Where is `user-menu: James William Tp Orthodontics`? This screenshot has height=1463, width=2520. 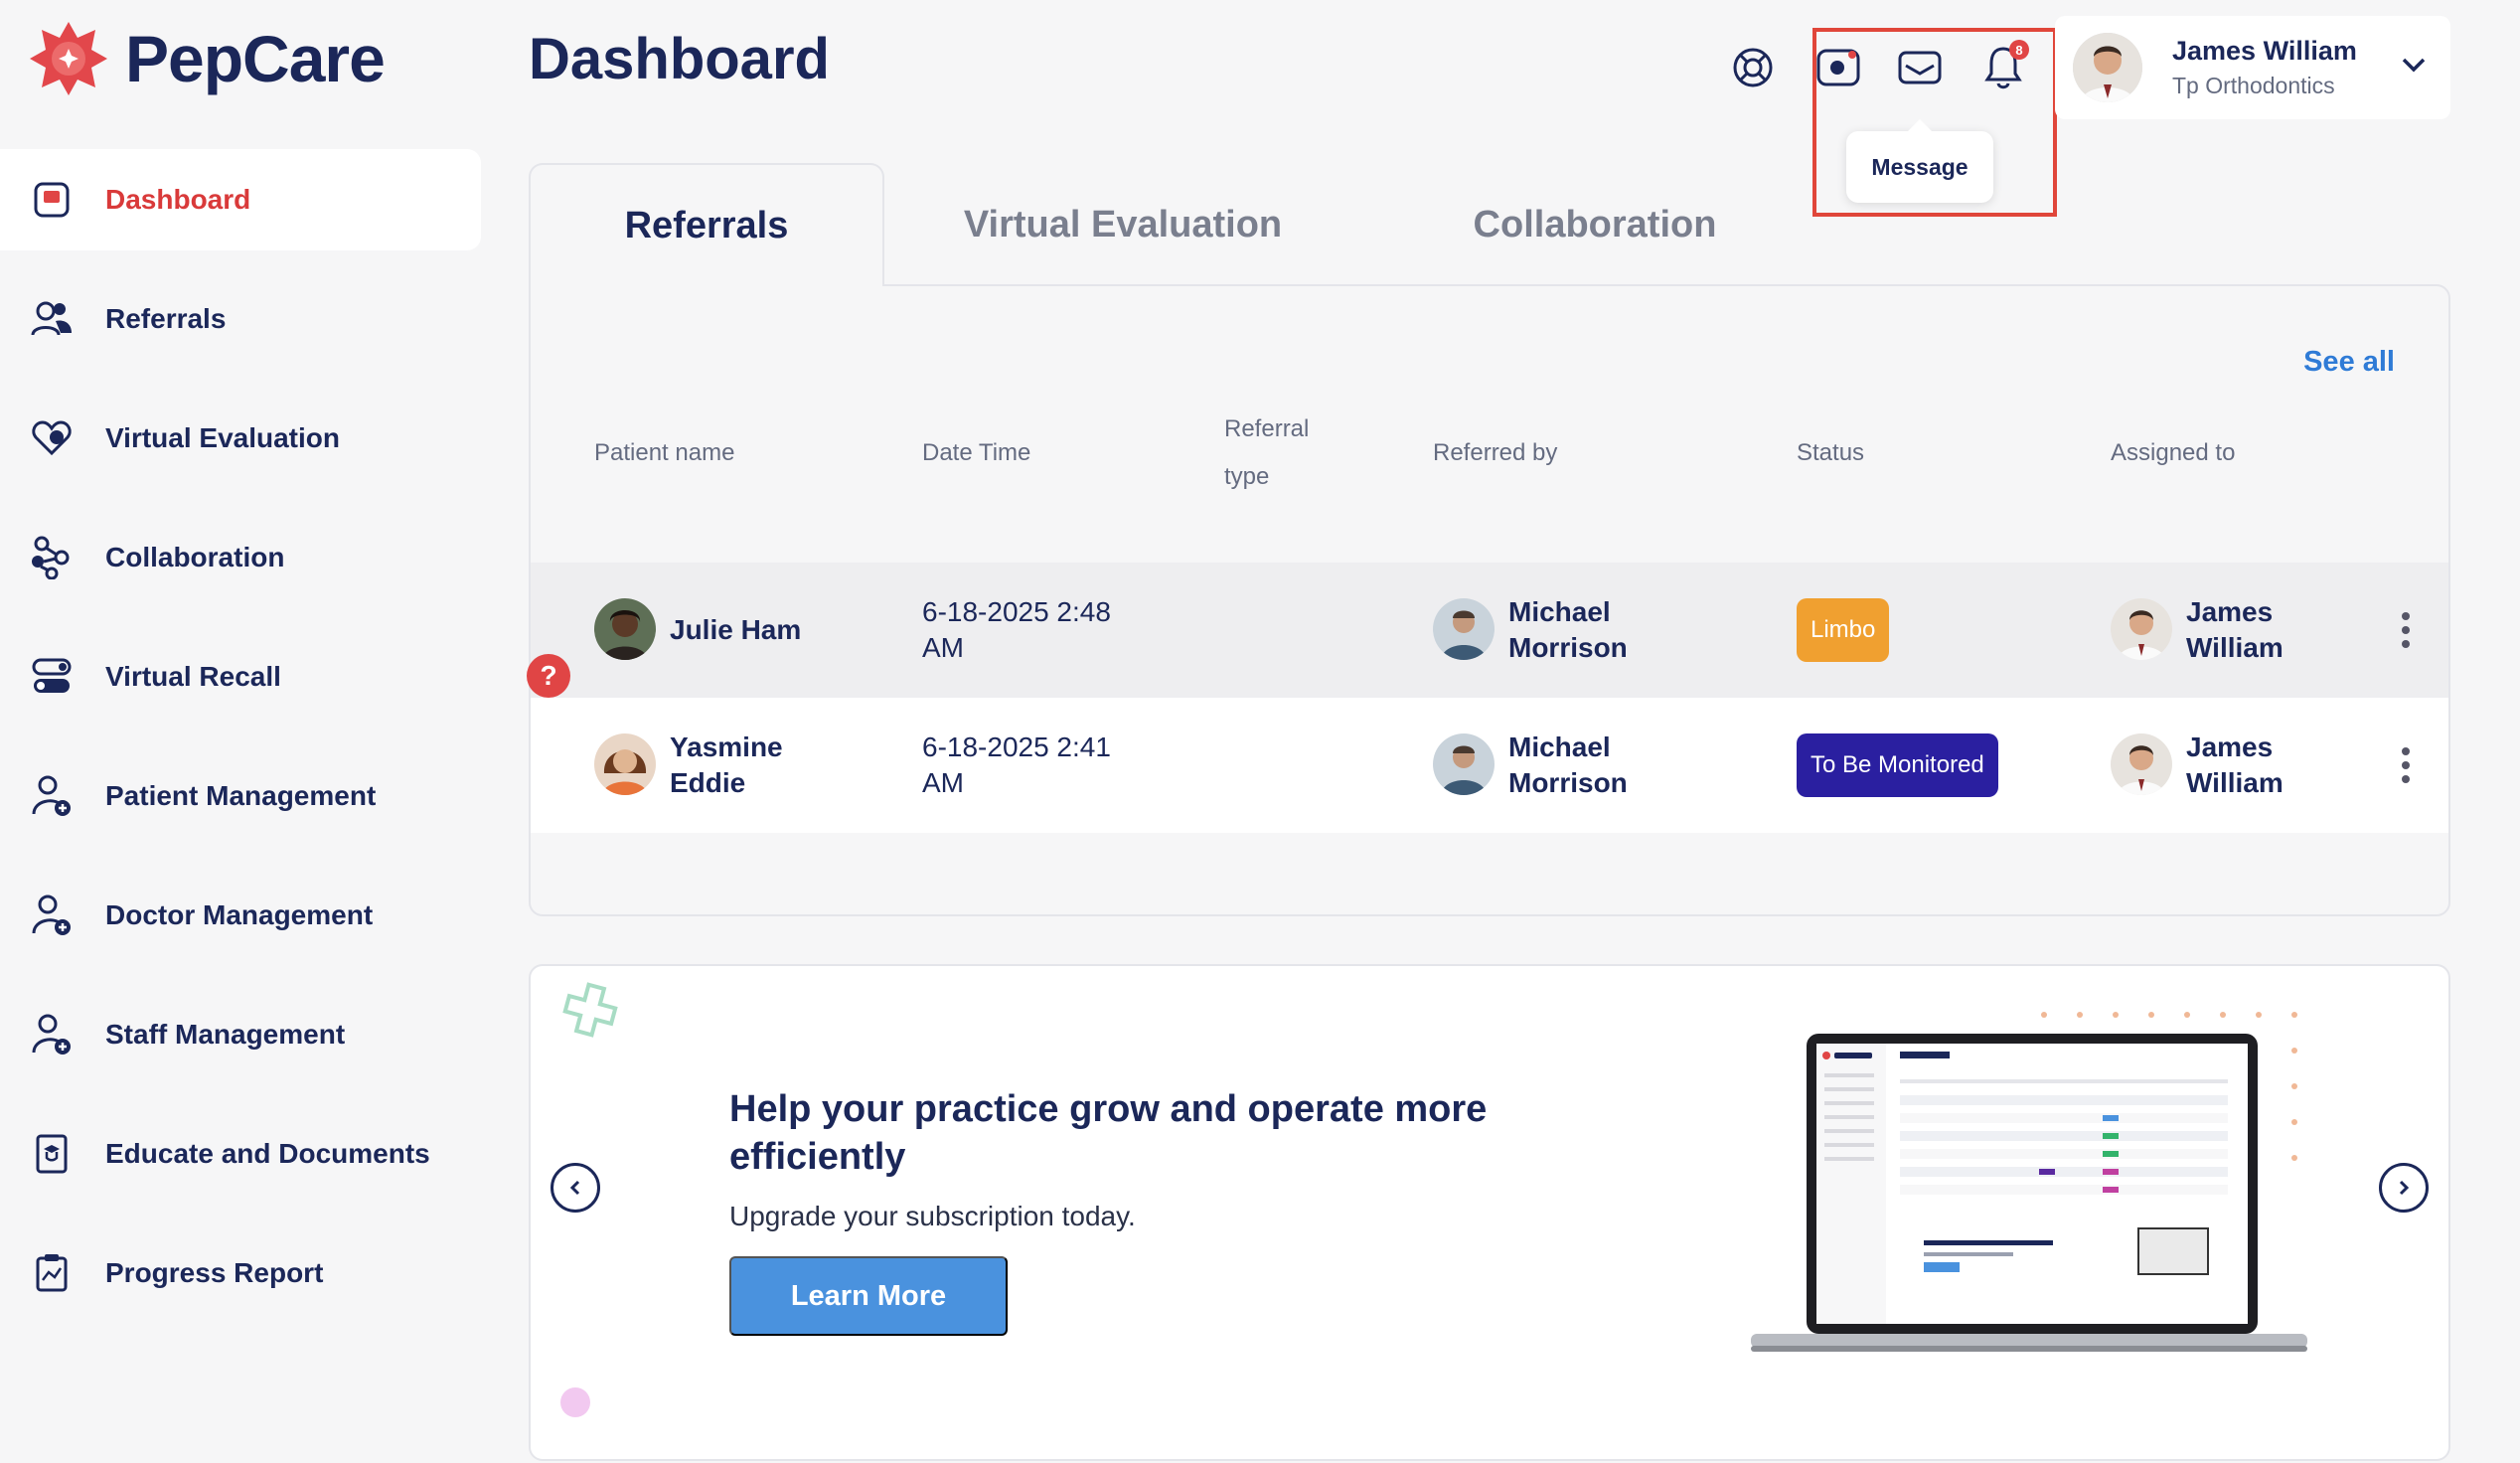 user-menu: James William Tp Orthodontics is located at coordinates (2253, 67).